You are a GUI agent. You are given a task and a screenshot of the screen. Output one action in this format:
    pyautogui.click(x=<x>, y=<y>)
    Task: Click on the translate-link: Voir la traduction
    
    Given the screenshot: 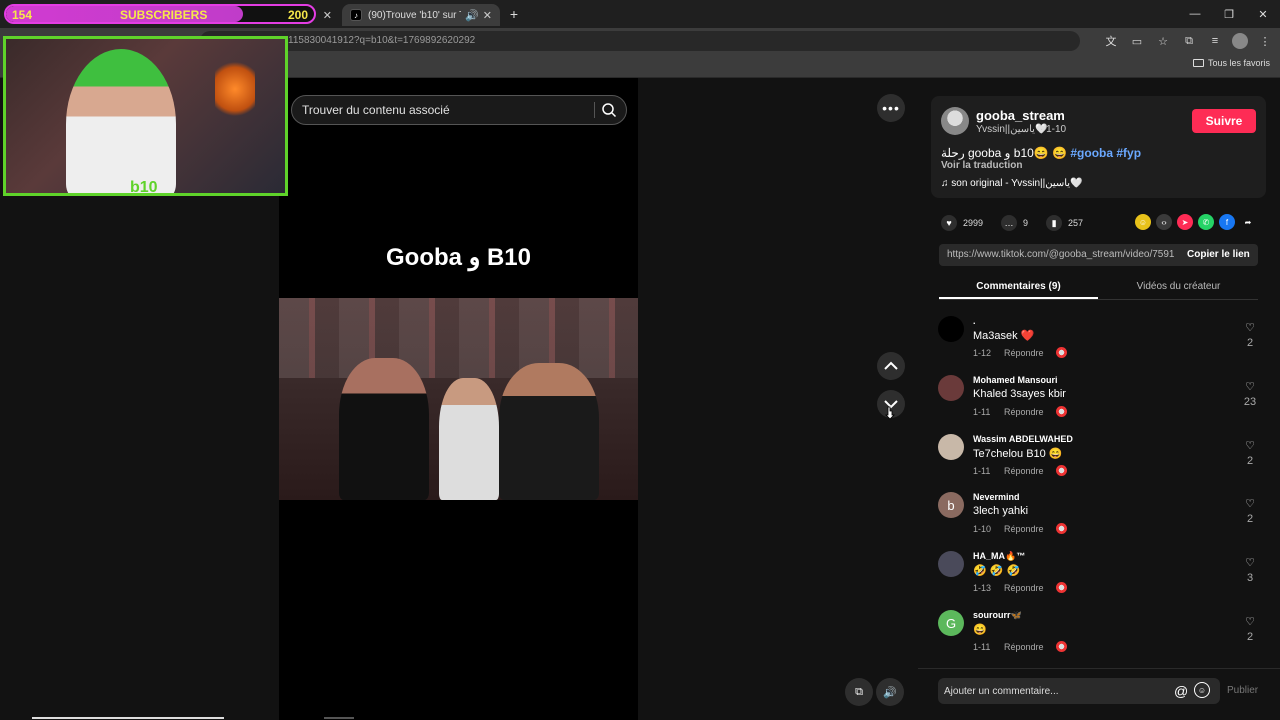 What is the action you would take?
    pyautogui.click(x=982, y=165)
    